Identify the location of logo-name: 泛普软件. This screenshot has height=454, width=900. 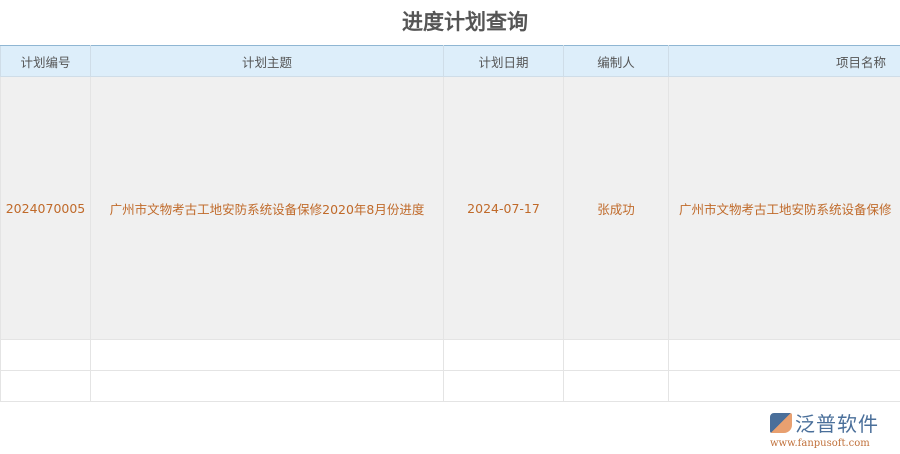
(837, 424).